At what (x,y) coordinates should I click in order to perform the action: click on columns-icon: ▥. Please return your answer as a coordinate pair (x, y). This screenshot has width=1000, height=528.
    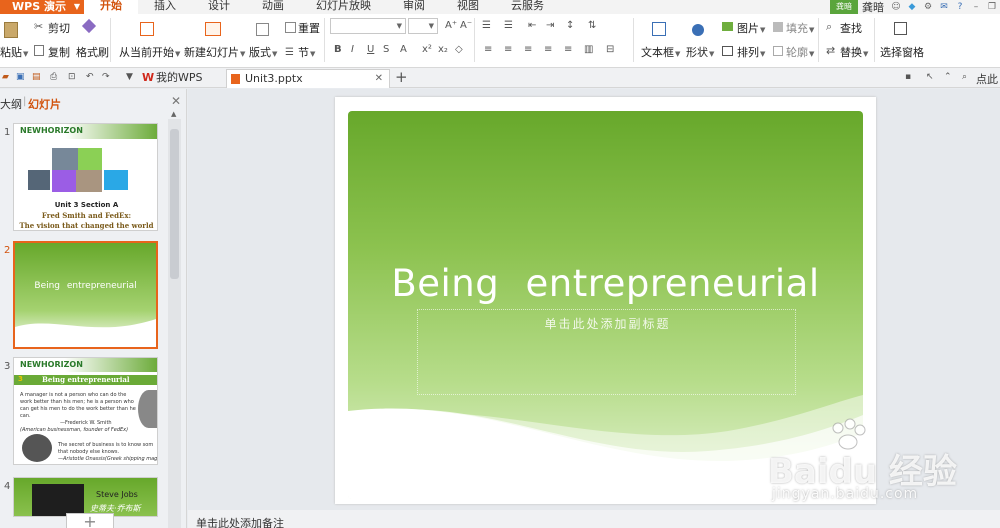
    Looking at the image, I should click on (588, 49).